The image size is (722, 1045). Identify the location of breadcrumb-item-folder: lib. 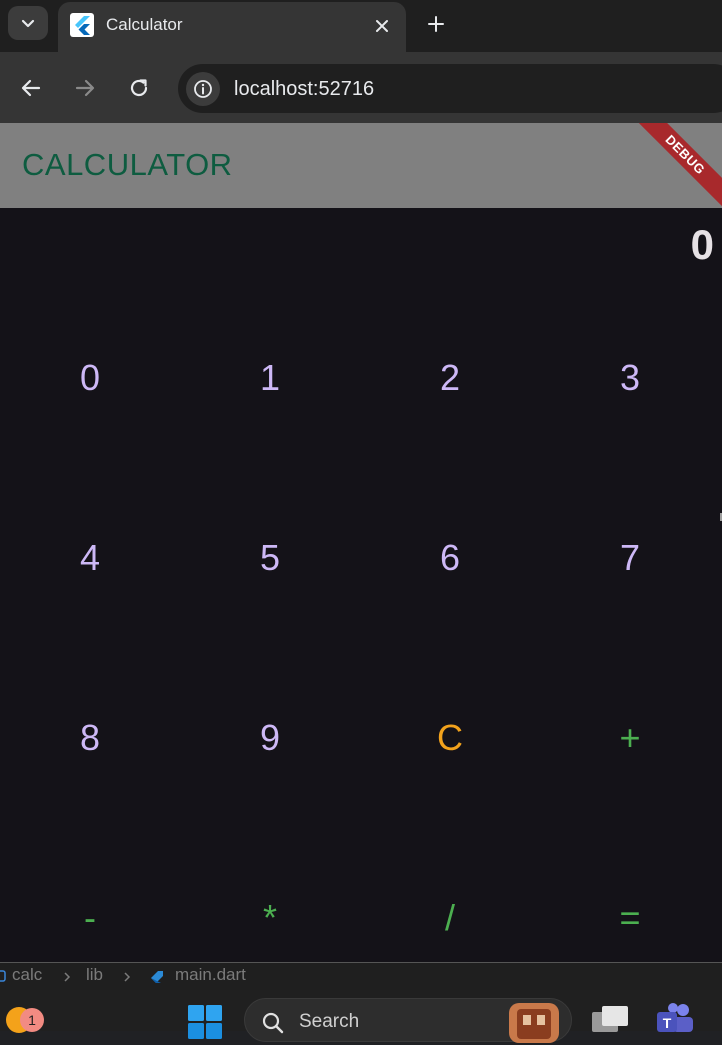
(94, 975).